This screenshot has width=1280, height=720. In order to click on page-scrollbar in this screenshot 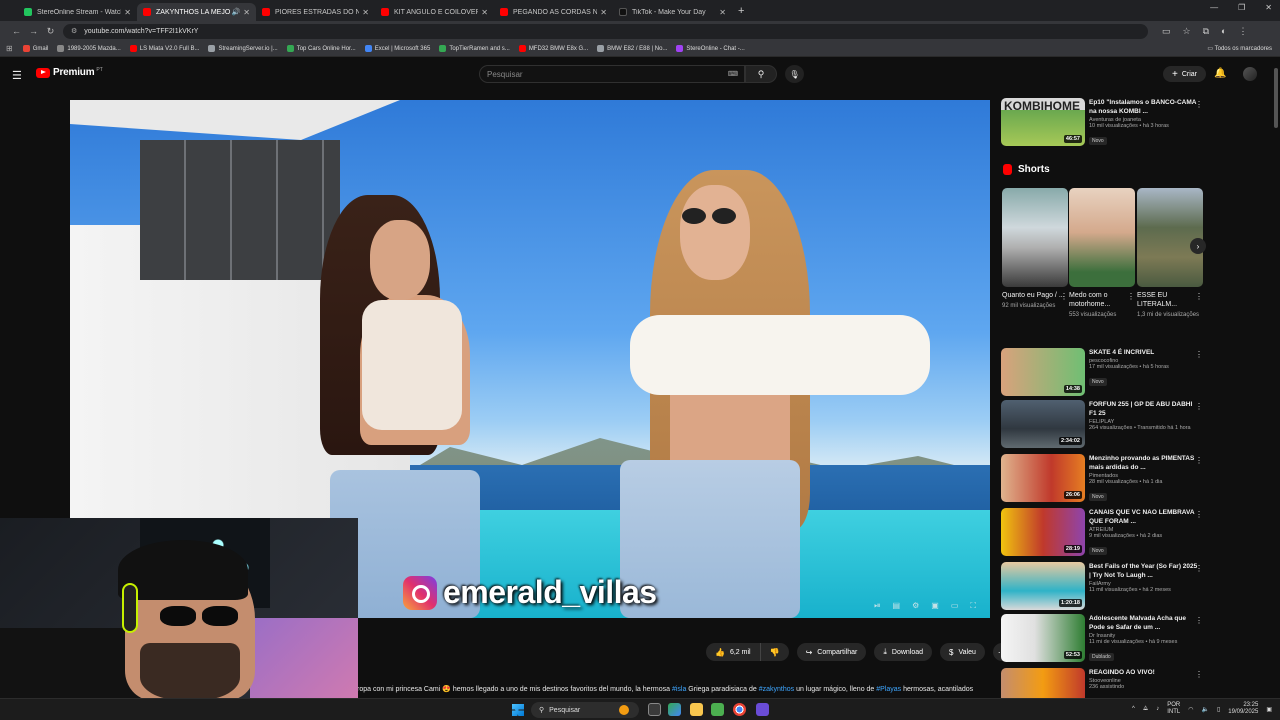, I will do `click(1276, 380)`.